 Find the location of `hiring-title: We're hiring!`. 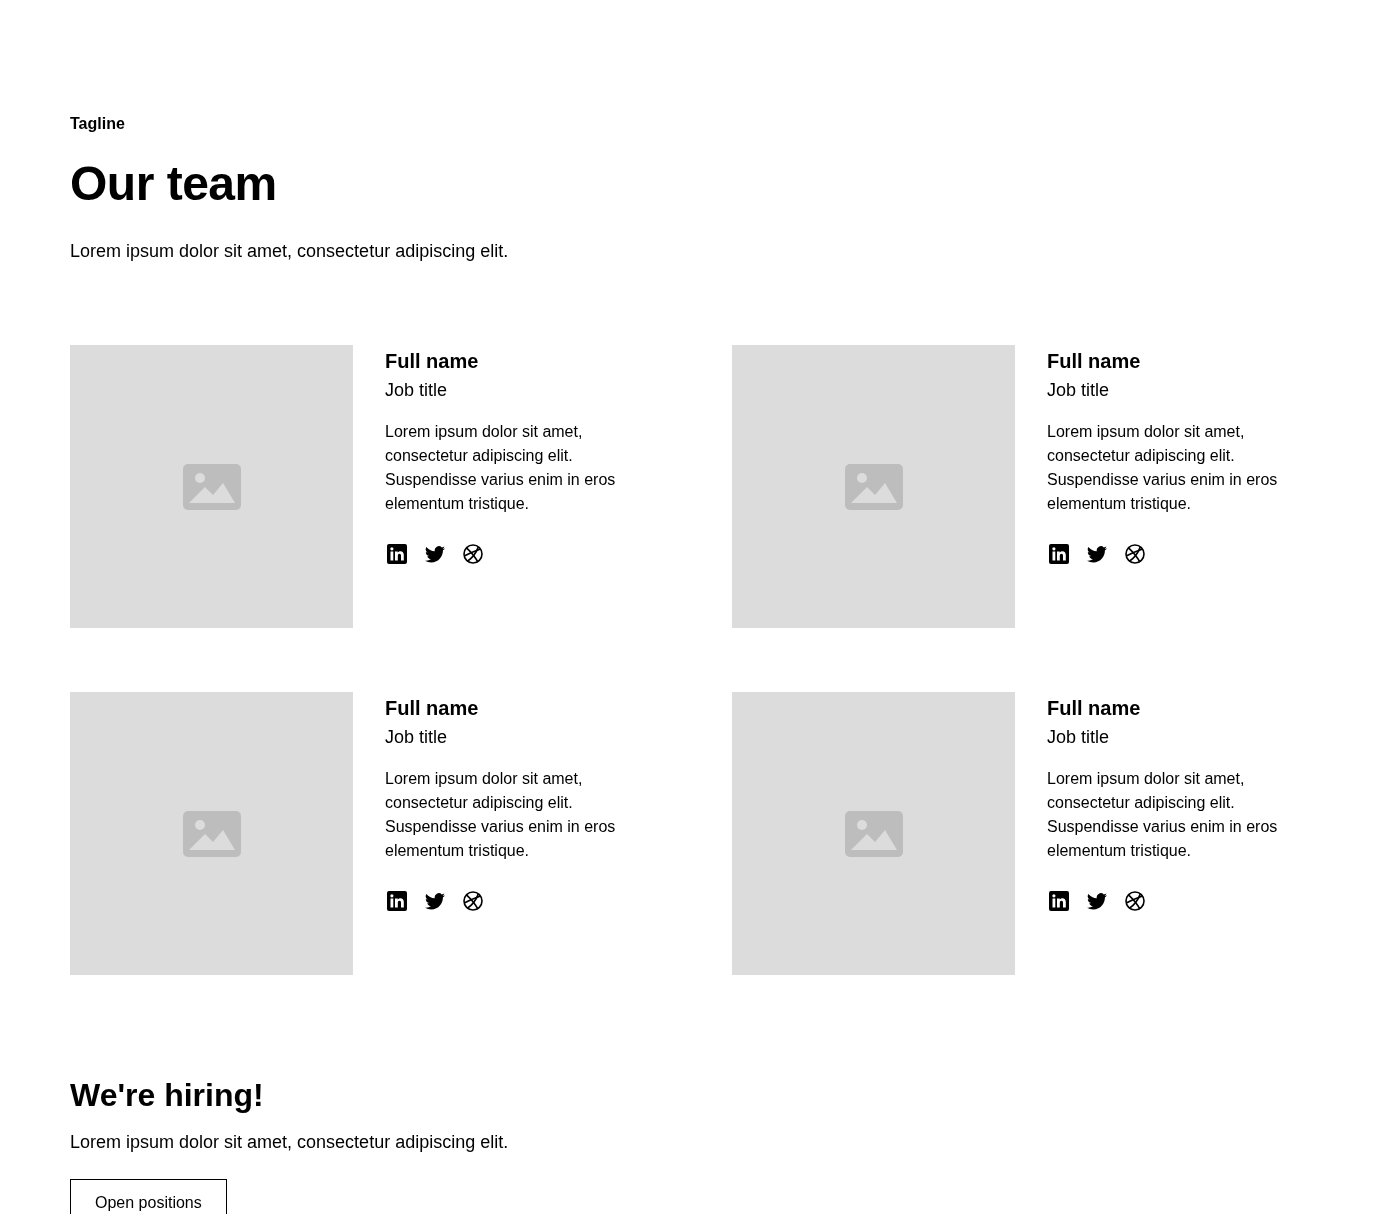

hiring-title: We're hiring! is located at coordinates (167, 1095).